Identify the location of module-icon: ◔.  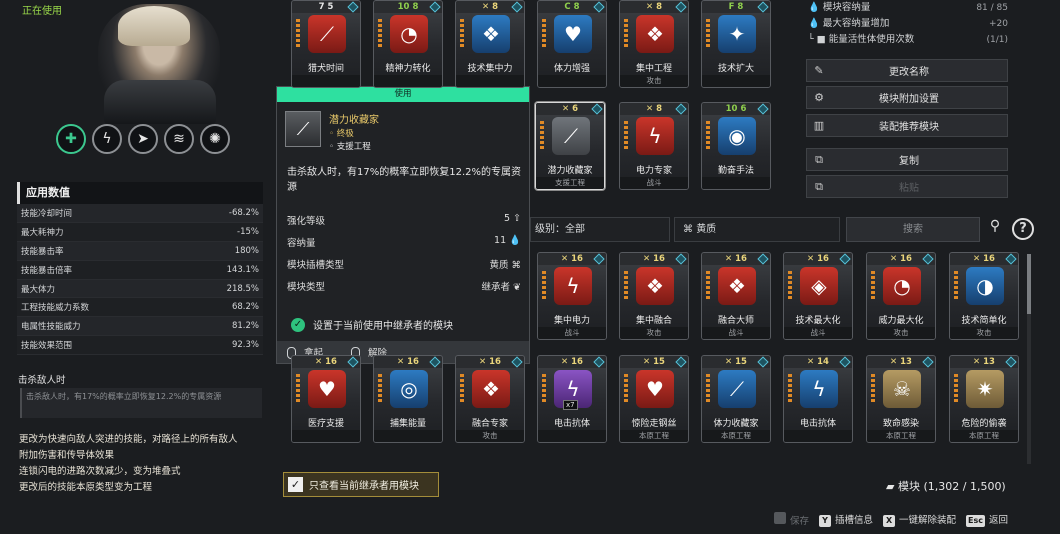
(409, 34).